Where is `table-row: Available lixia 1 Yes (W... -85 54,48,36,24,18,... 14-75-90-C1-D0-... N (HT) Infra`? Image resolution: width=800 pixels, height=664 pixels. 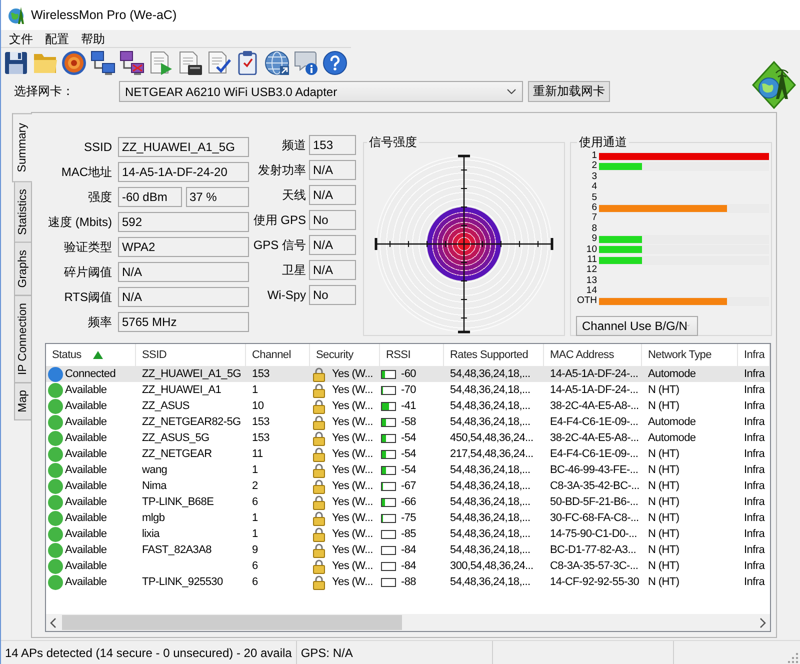 table-row: Available lixia 1 Yes (W... -85 54,48,36,24,18,... 14-75-90-C1-D0-... N (HT) Infra is located at coordinates (408, 534).